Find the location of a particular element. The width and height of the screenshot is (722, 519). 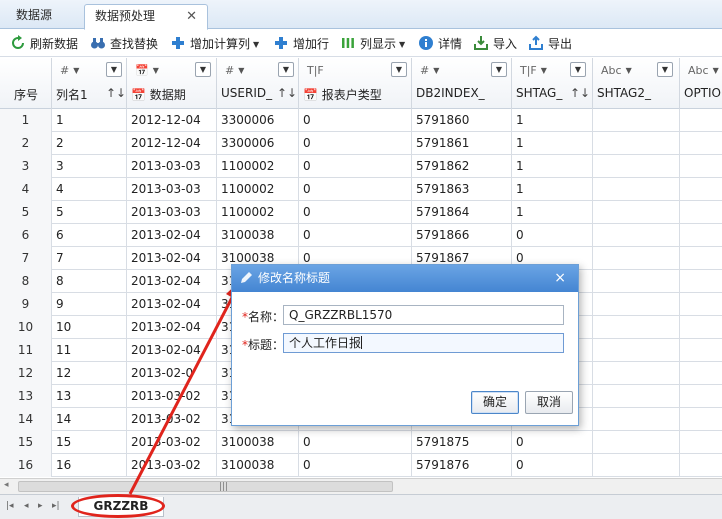

cancel-button: 取消 is located at coordinates (549, 402).